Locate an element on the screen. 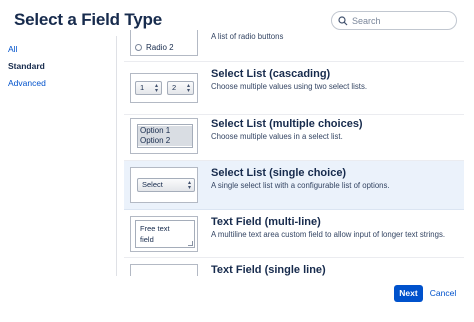 This screenshot has width=474, height=322. next-button: Next is located at coordinates (408, 293).